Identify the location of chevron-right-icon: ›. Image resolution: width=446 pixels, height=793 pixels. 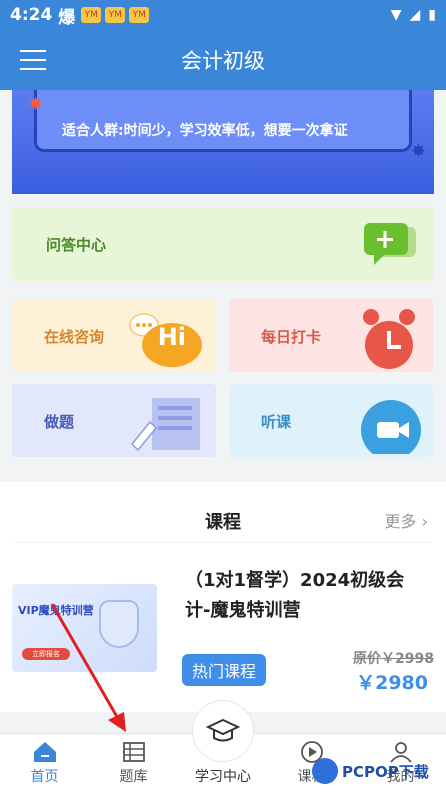
(424, 521).